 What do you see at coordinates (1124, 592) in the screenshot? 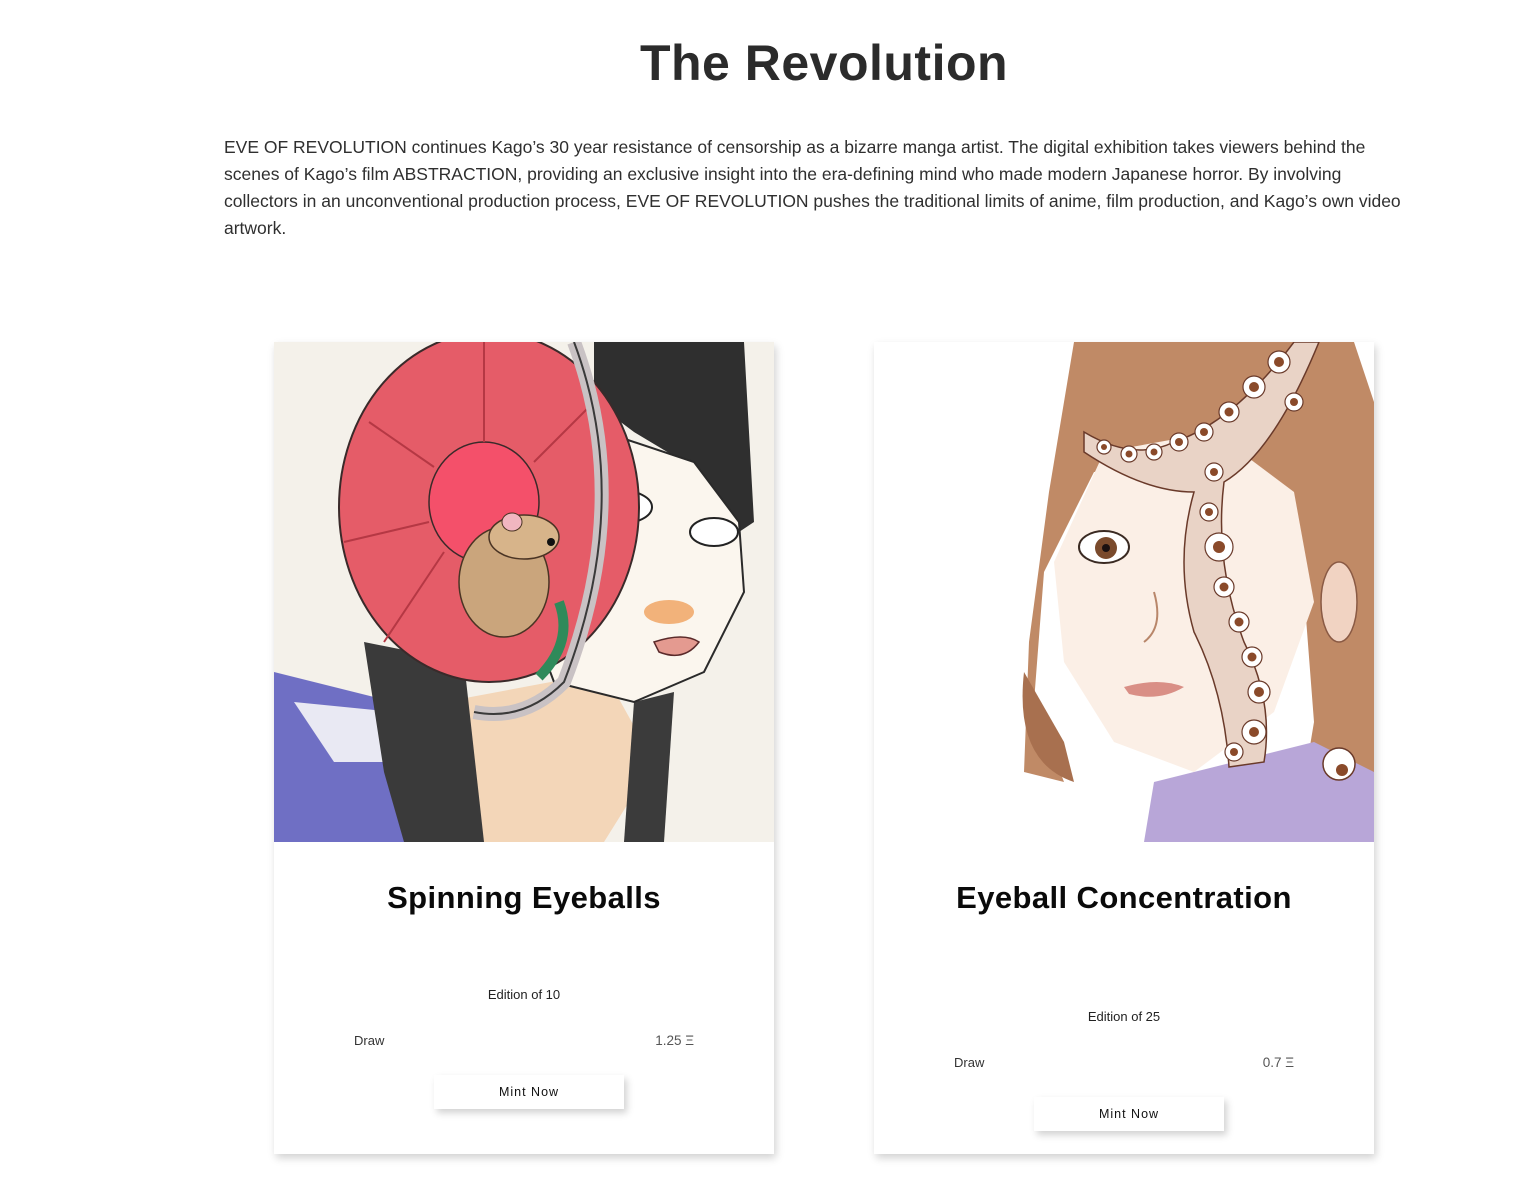
I see `artwork-image-eyeball-concentration` at bounding box center [1124, 592].